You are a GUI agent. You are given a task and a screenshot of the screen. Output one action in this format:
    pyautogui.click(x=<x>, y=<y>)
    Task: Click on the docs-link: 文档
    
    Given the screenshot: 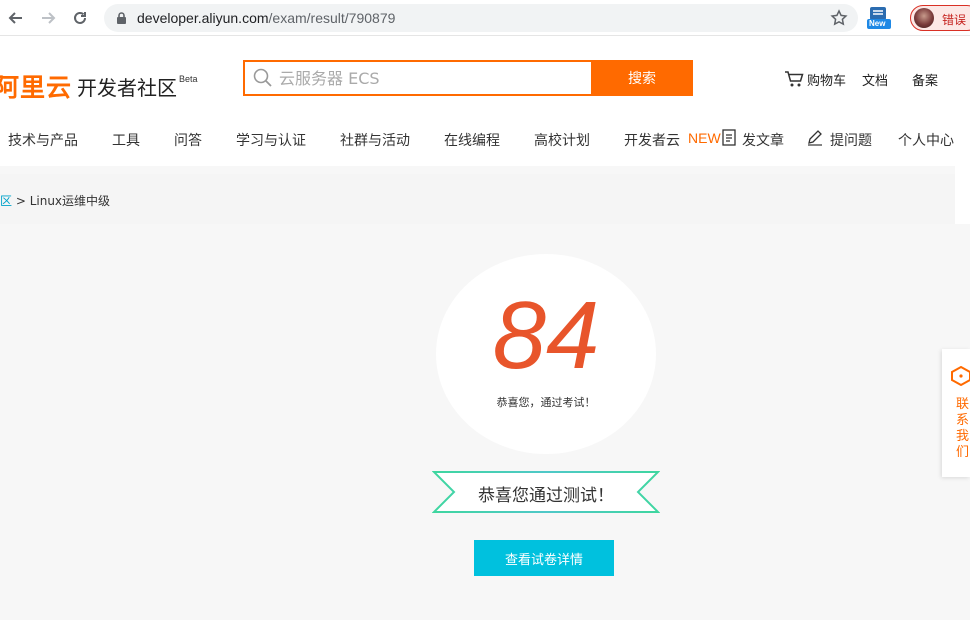 What is the action you would take?
    pyautogui.click(x=875, y=79)
    